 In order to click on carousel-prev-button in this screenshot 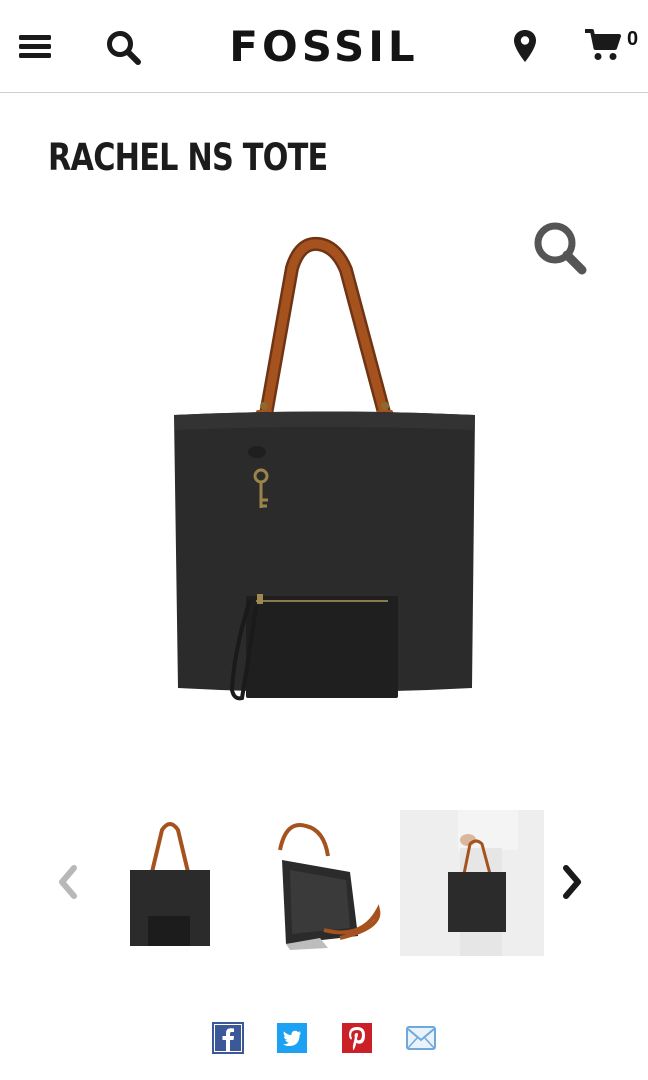, I will do `click(68, 882)`.